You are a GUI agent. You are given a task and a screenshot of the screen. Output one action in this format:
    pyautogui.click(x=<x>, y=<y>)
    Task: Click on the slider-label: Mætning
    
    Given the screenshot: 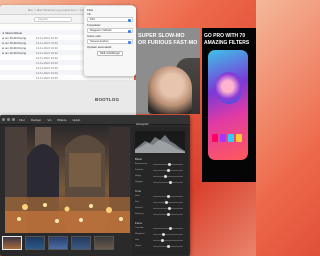 What is the action you would take?
    pyautogui.click(x=139, y=213)
    